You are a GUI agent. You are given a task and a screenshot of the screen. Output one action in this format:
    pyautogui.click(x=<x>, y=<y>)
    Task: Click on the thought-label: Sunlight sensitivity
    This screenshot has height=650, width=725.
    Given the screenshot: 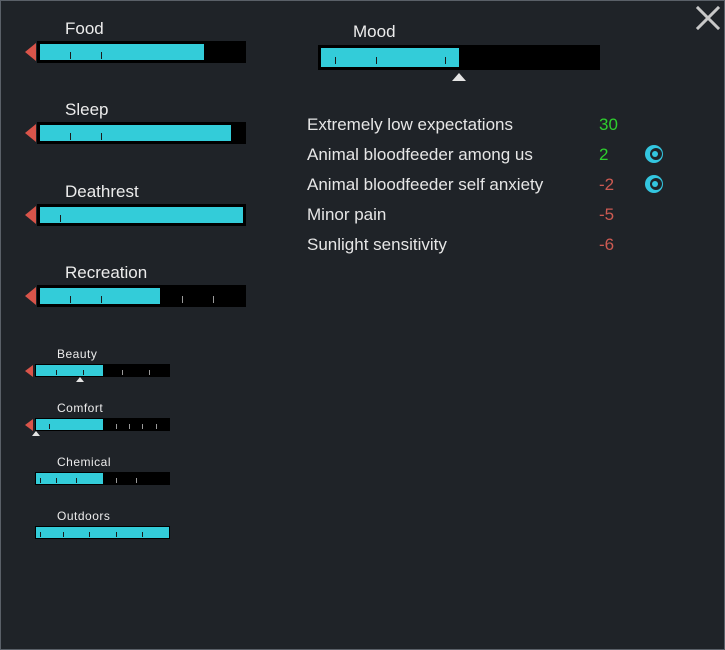 What is the action you would take?
    pyautogui.click(x=377, y=244)
    